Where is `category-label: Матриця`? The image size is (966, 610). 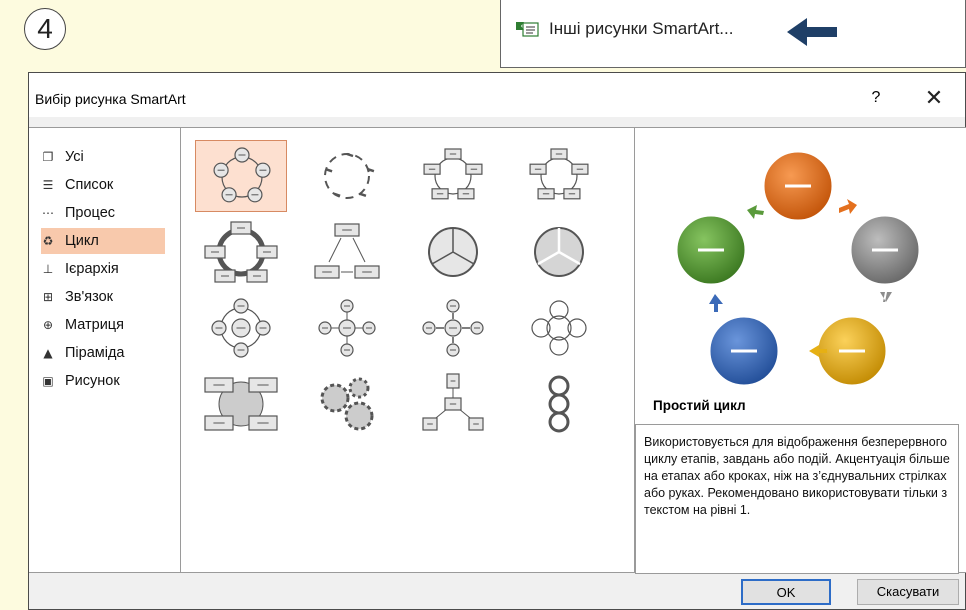 category-label: Матриця is located at coordinates (94, 325).